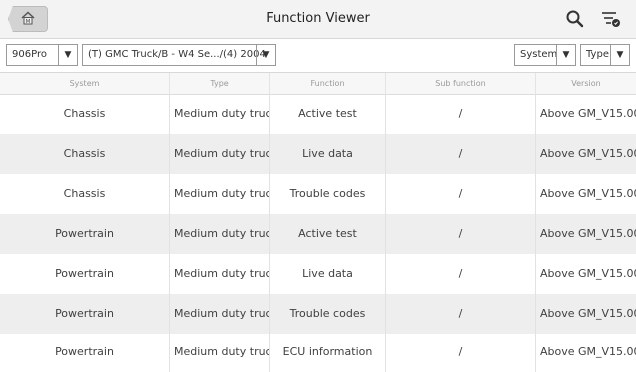  I want to click on column-header-function: Function, so click(328, 83).